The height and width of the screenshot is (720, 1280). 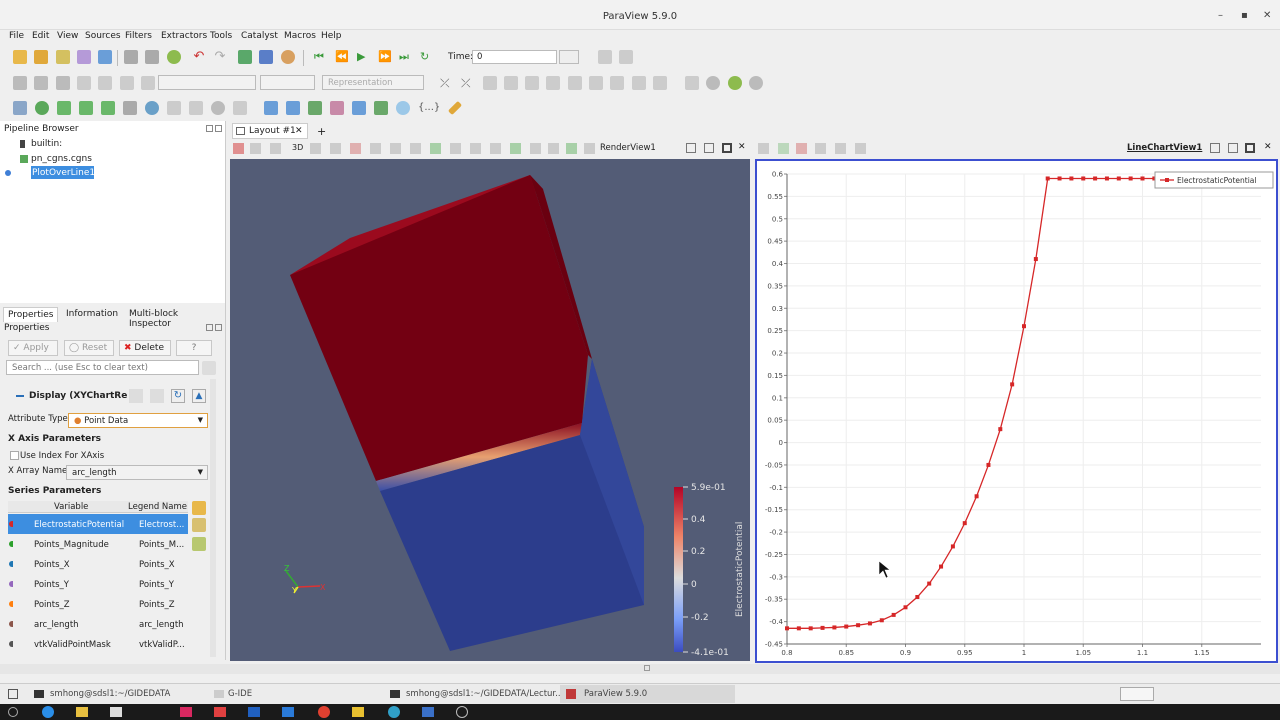 What do you see at coordinates (394, 712) in the screenshot?
I see `network-icon` at bounding box center [394, 712].